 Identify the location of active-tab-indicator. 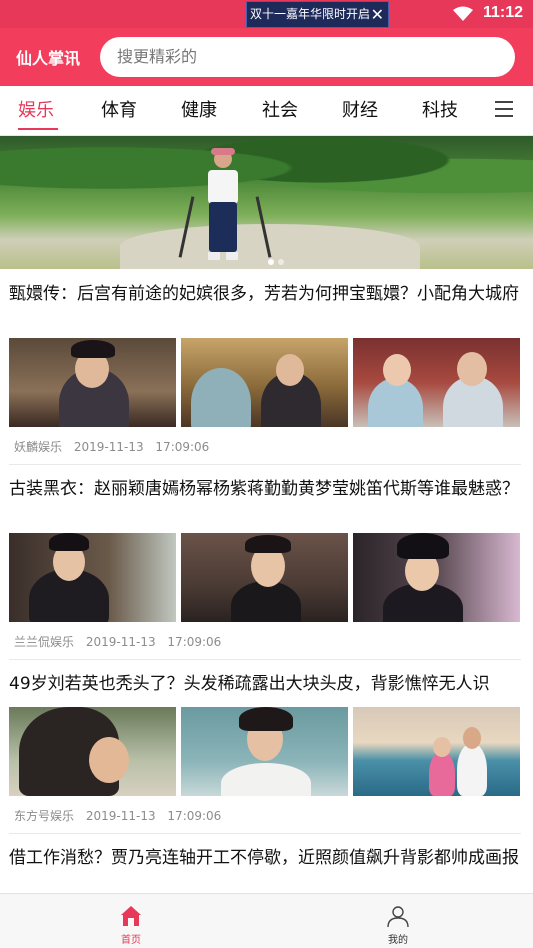
(38, 129).